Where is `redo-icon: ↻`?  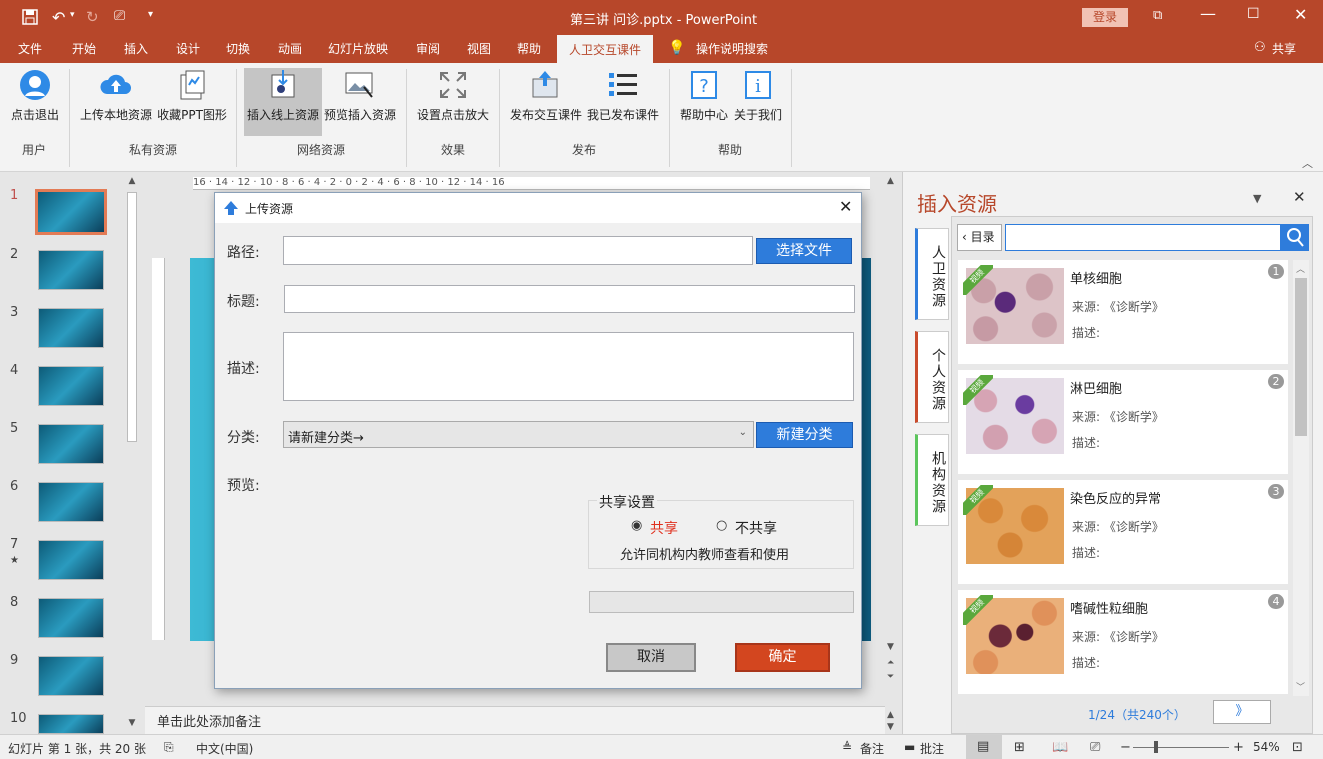
redo-icon: ↻ is located at coordinates (92, 17).